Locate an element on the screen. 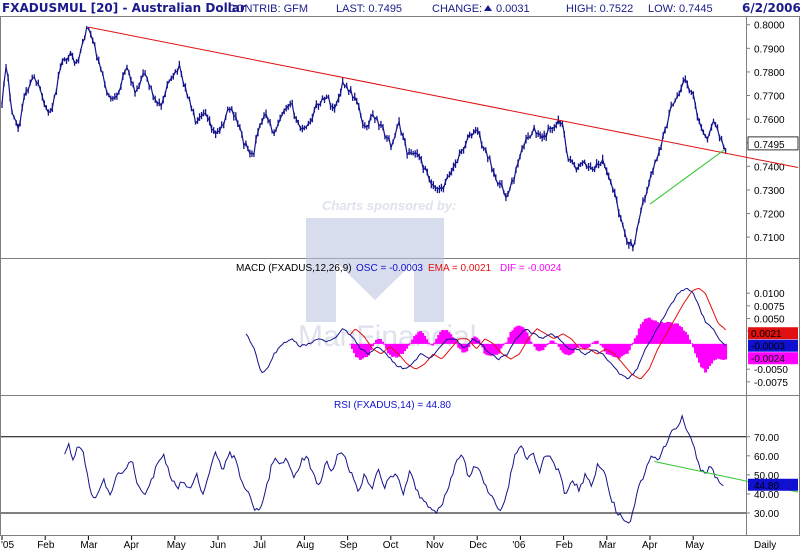  macd-dif-label: DIF = -0.0024 is located at coordinates (531, 268).